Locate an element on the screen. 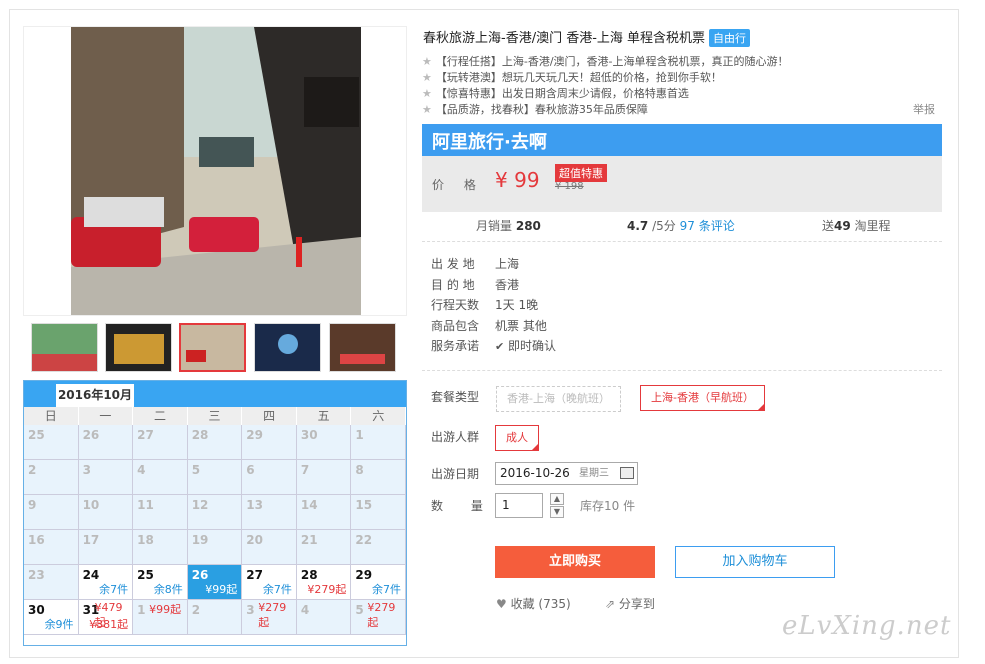 The image size is (985, 664). calendar-icon is located at coordinates (627, 473).